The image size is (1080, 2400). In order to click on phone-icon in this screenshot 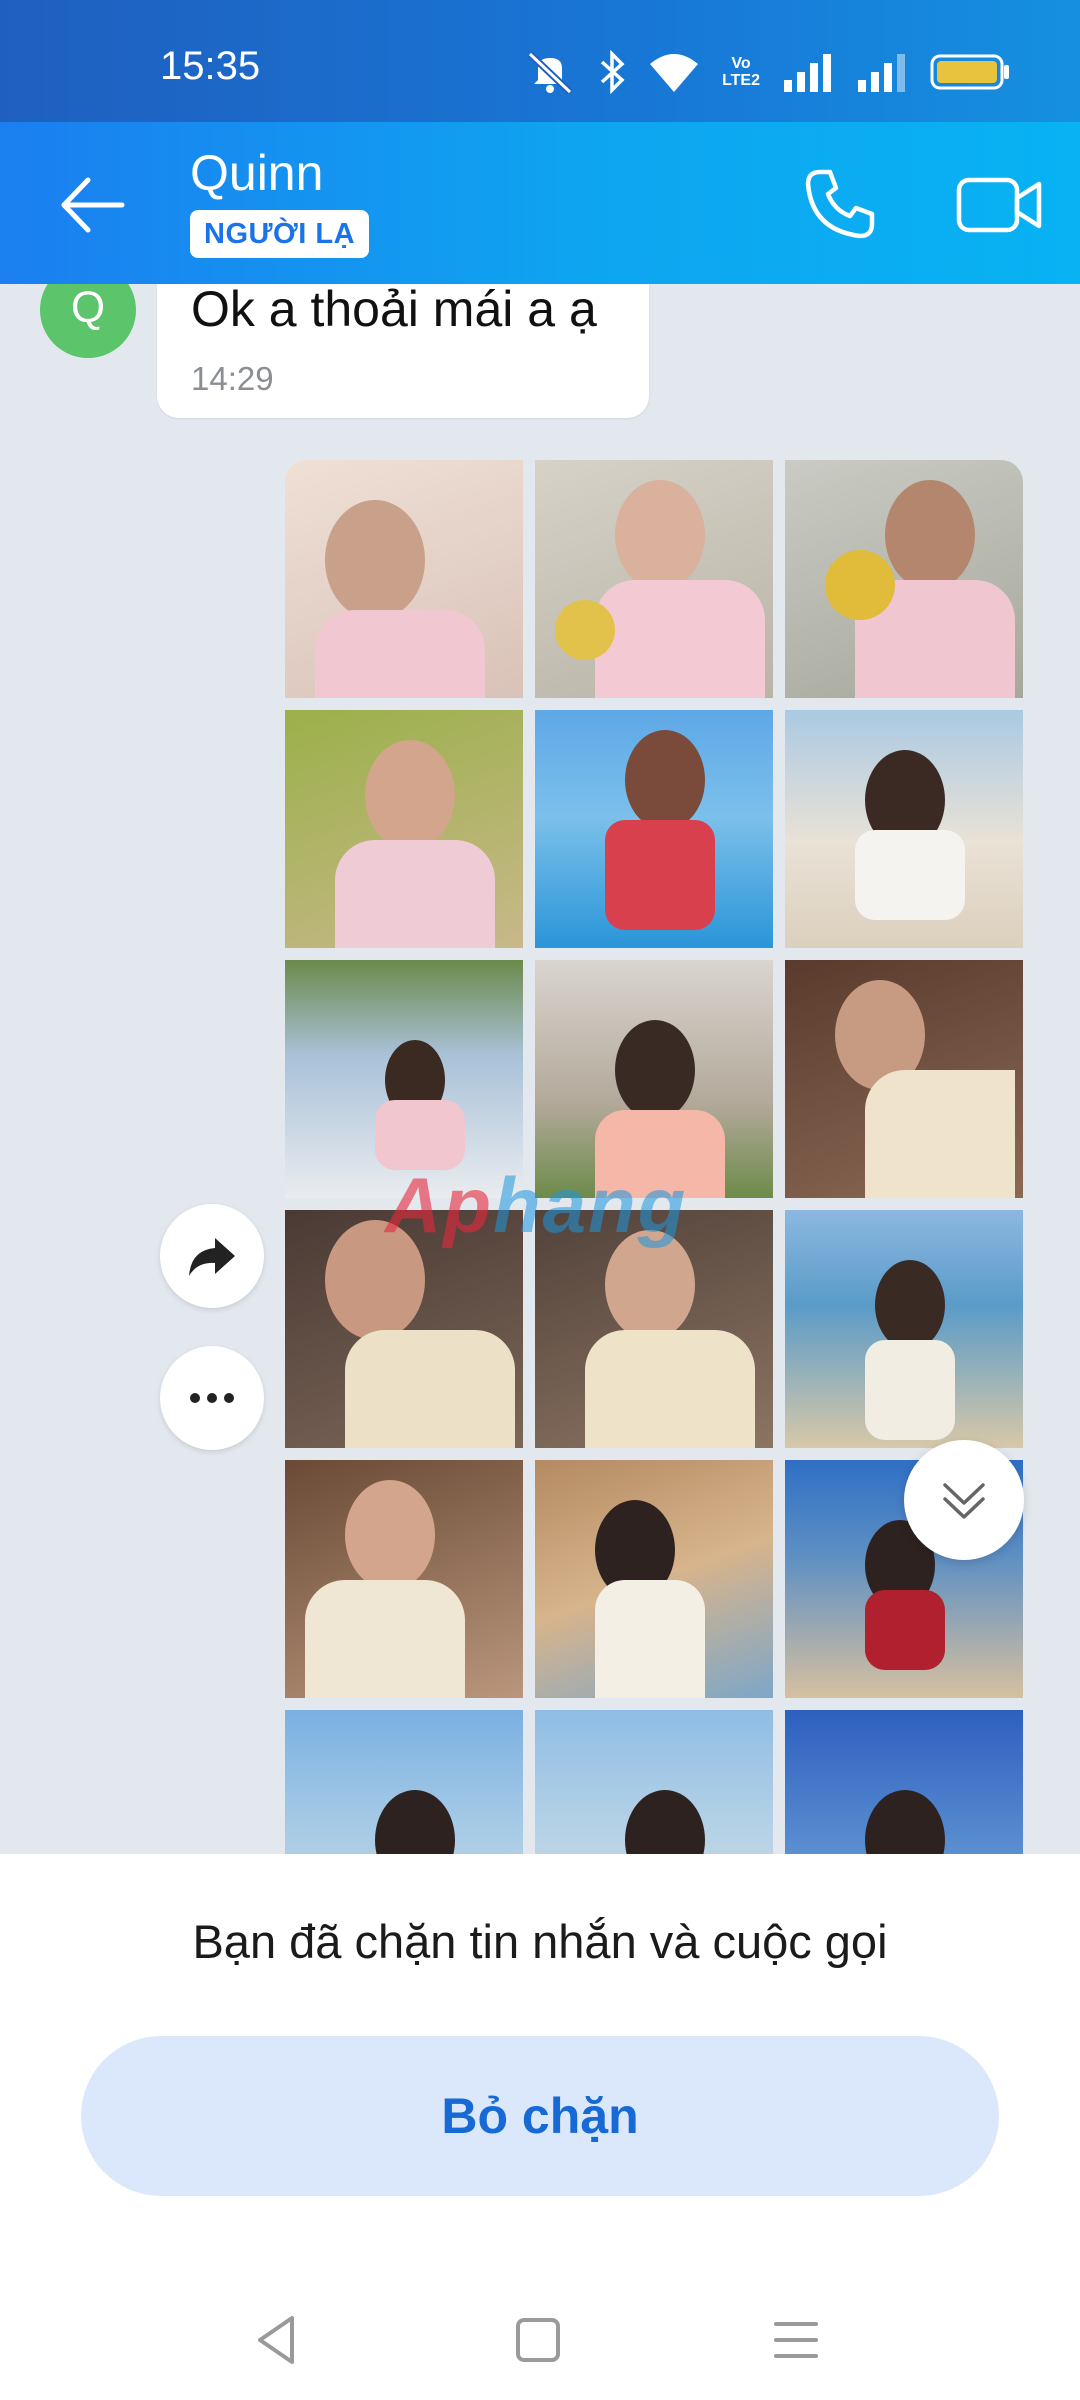, I will do `click(840, 204)`.